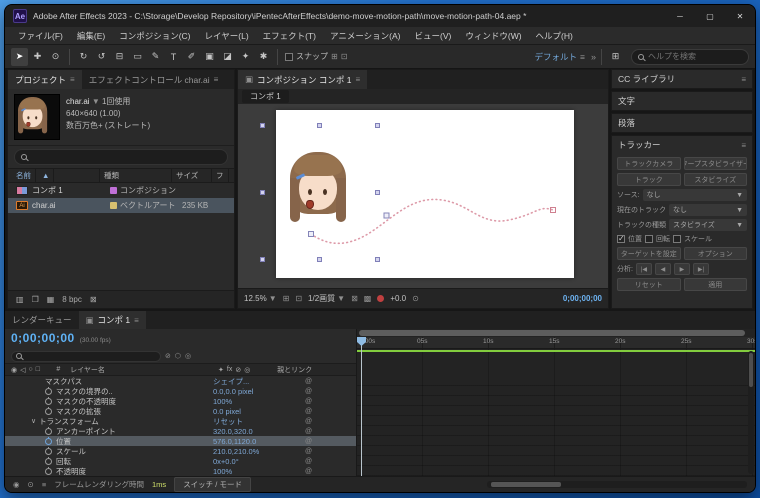 This screenshot has width=760, height=498. I want to click on orbit-camera-tool-icon: ↻, so click(83, 57).